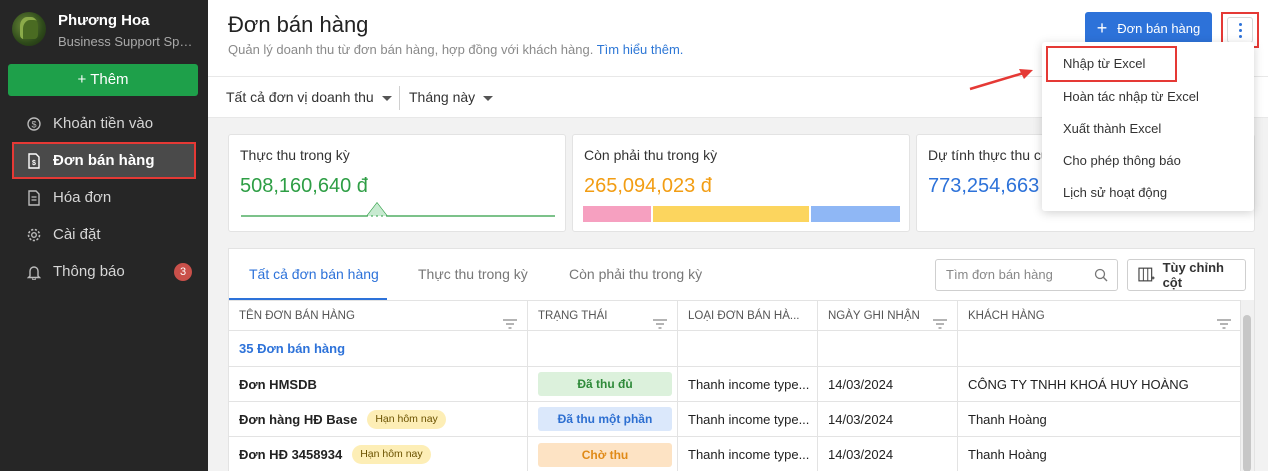  I want to click on menu-item-allow-notifications: Cho phép thông báo, so click(1122, 160).